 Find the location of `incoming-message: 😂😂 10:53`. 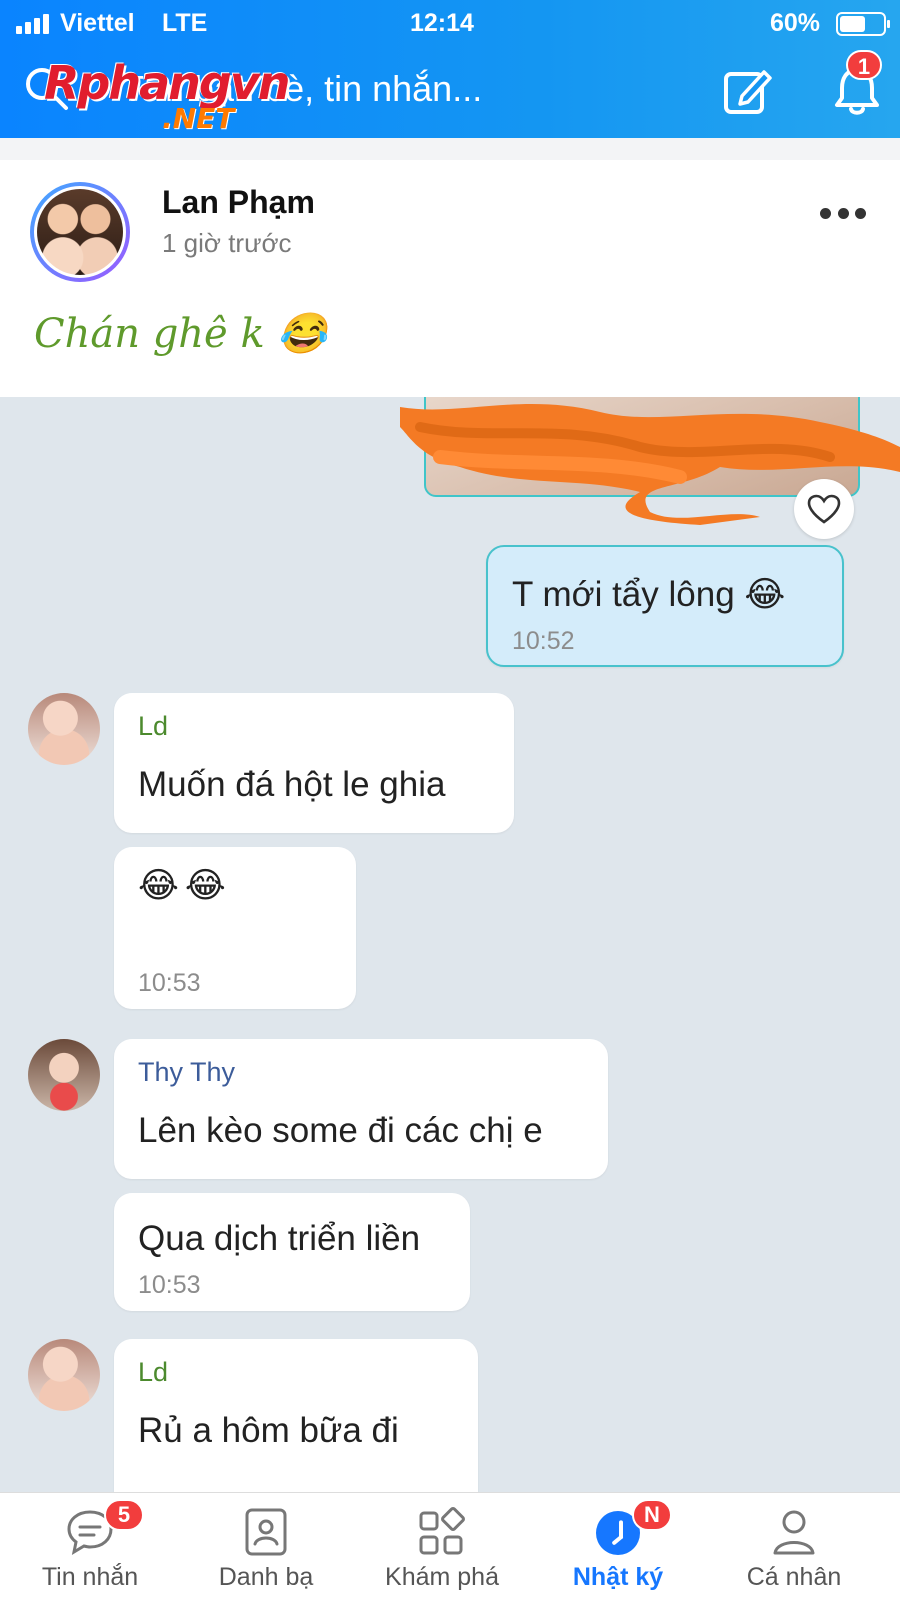

incoming-message: 😂😂 10:53 is located at coordinates (235, 928).